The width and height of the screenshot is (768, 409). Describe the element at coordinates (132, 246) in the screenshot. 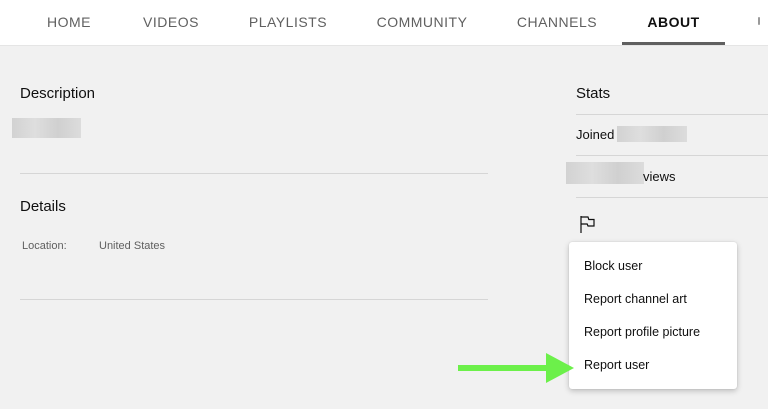

I see `location-value: United States` at that location.